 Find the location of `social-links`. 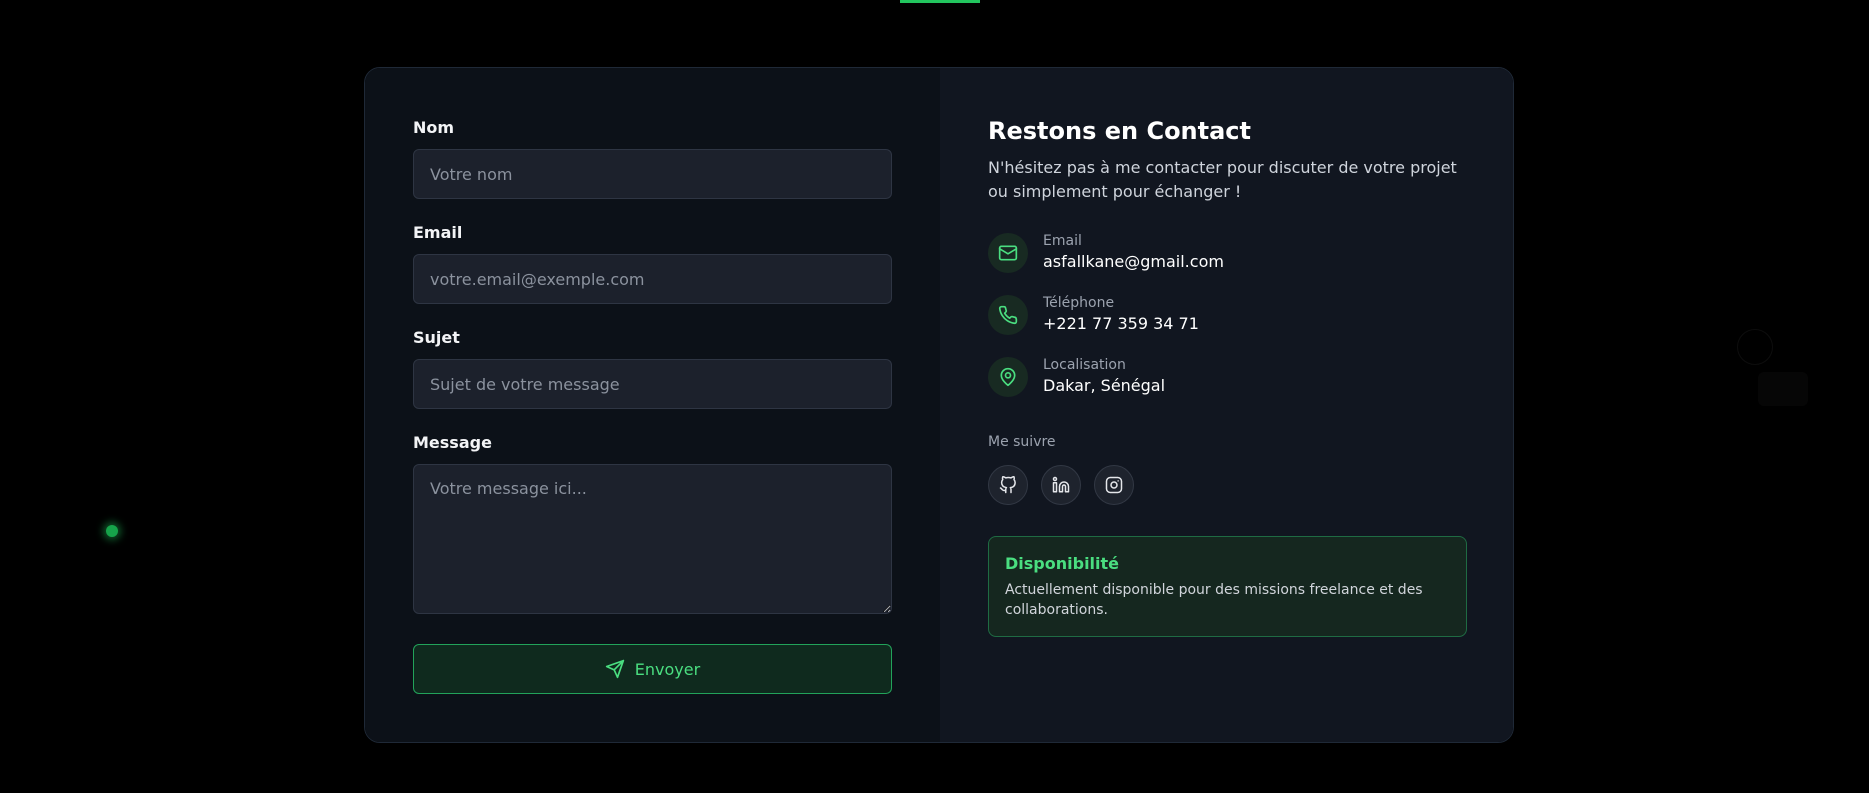

social-links is located at coordinates (1227, 485).